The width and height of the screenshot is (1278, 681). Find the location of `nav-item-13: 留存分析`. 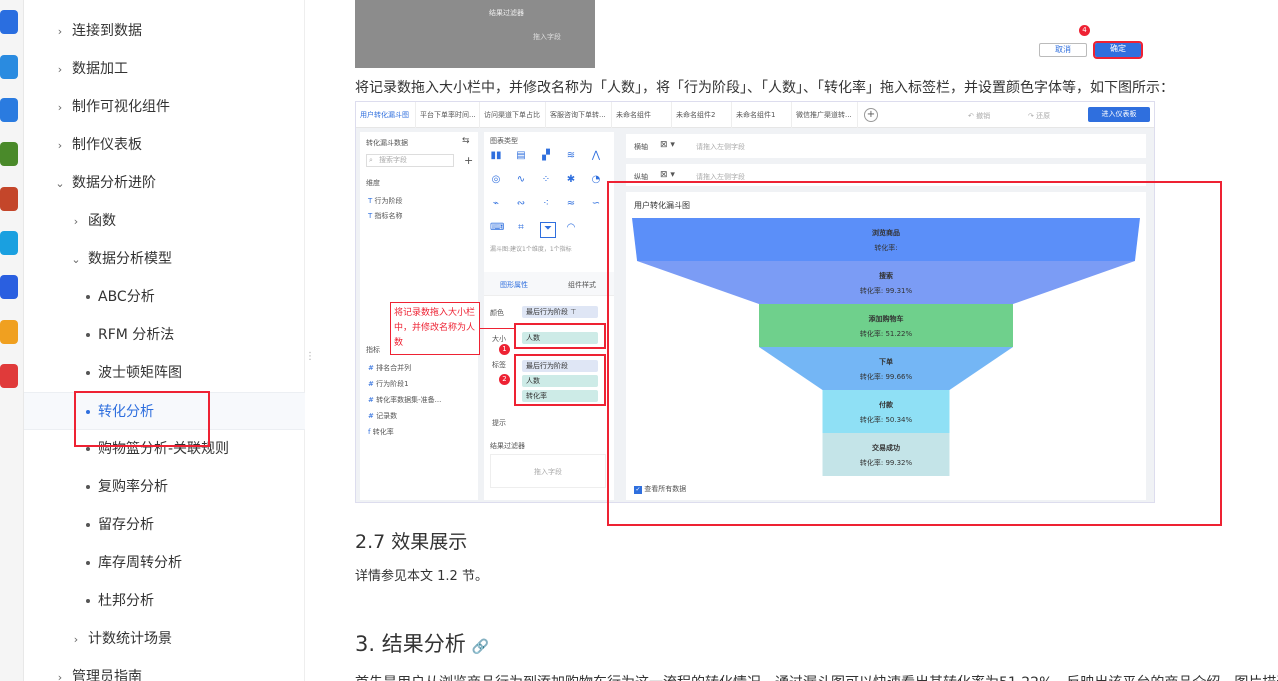

nav-item-13: 留存分析 is located at coordinates (164, 525).